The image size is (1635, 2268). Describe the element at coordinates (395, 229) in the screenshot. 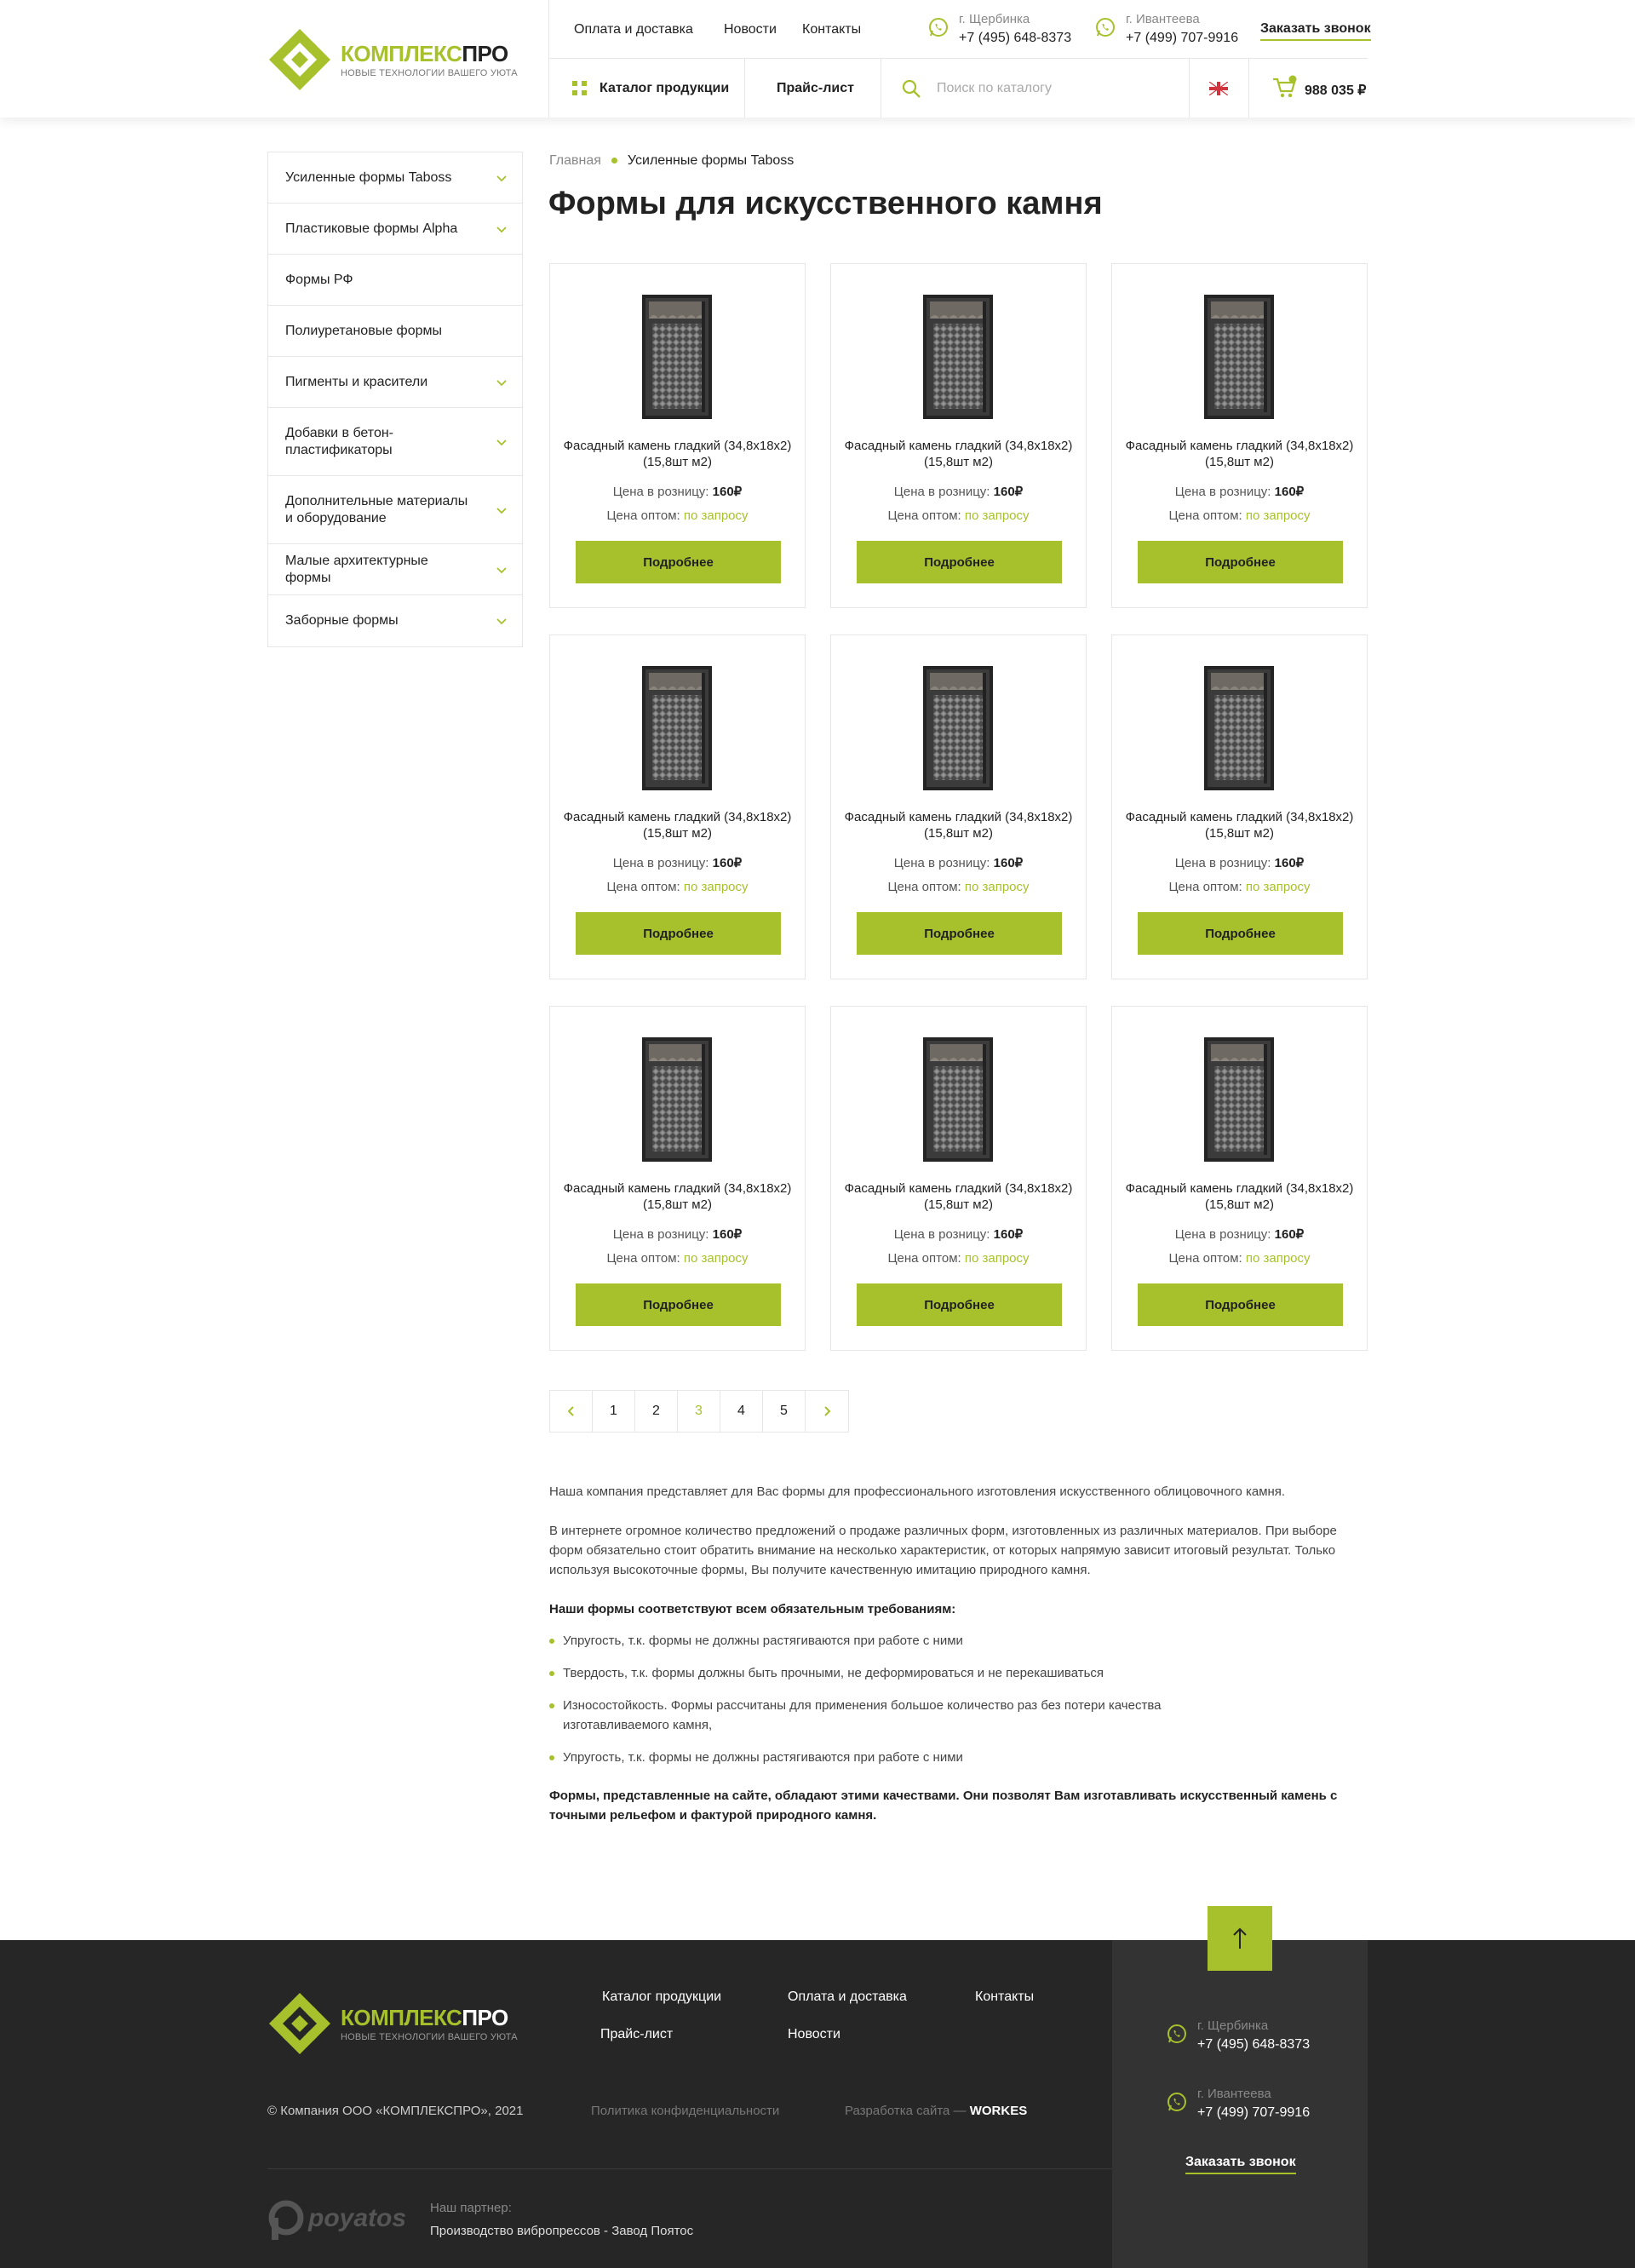

I see `sidebar-item: Пластиковые формы Alpha` at that location.